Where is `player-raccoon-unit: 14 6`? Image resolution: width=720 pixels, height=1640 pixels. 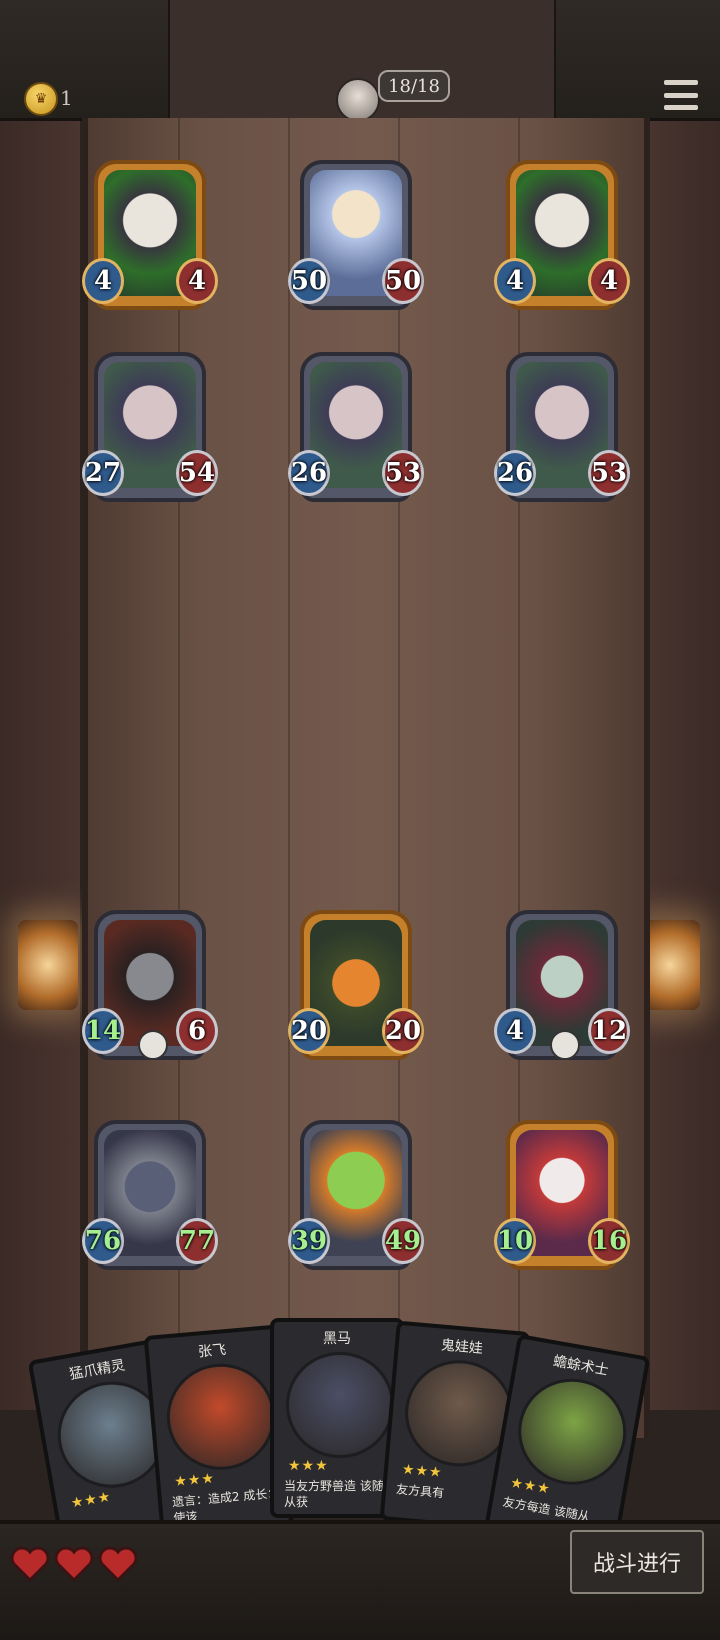 player-raccoon-unit: 14 6 is located at coordinates (150, 989).